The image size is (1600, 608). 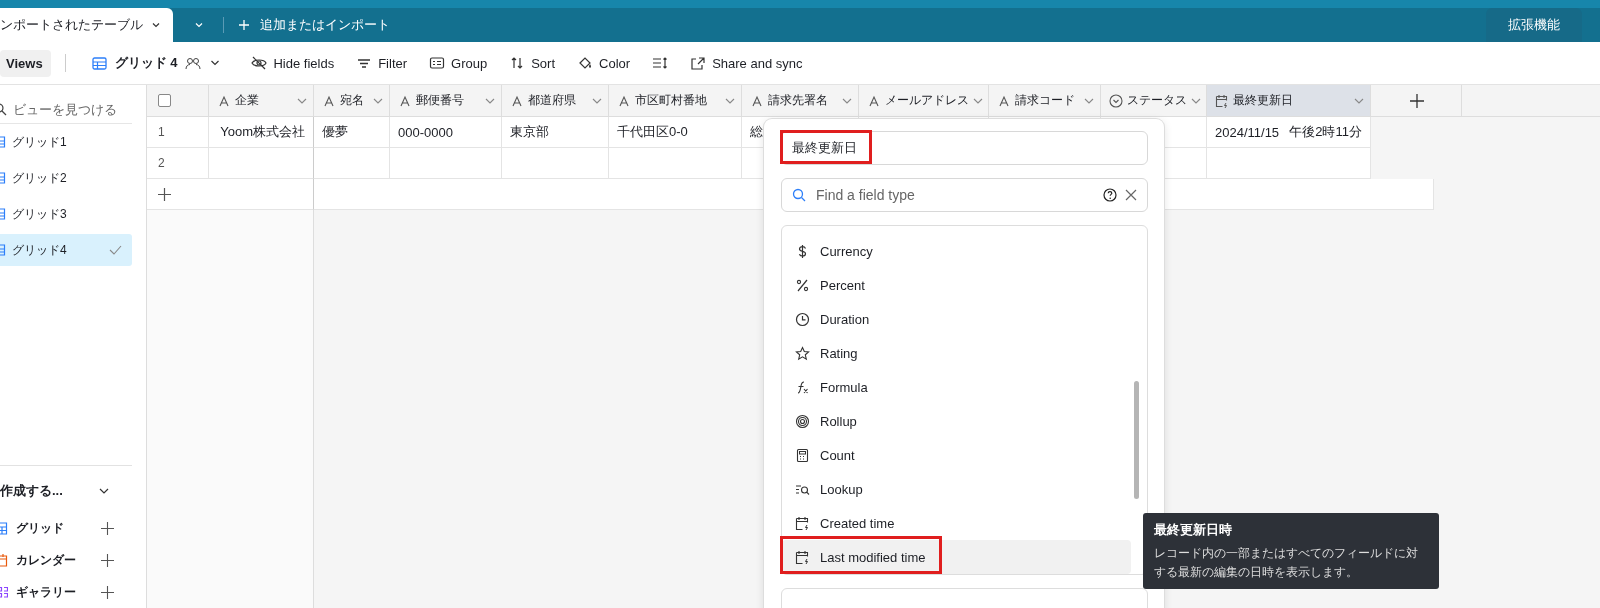 I want to click on field-name-input: 最終更新日, so click(x=964, y=148).